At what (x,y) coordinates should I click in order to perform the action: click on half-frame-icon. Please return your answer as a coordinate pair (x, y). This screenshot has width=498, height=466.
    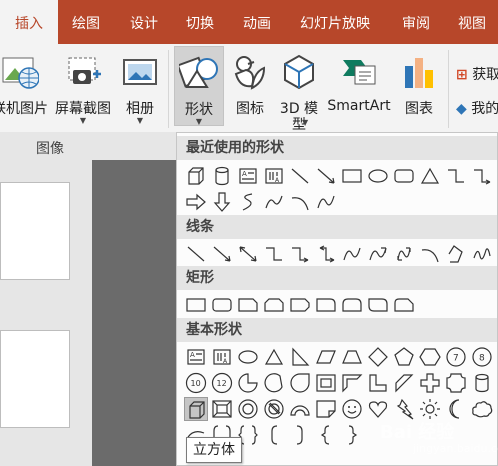
    Looking at the image, I should click on (352, 383).